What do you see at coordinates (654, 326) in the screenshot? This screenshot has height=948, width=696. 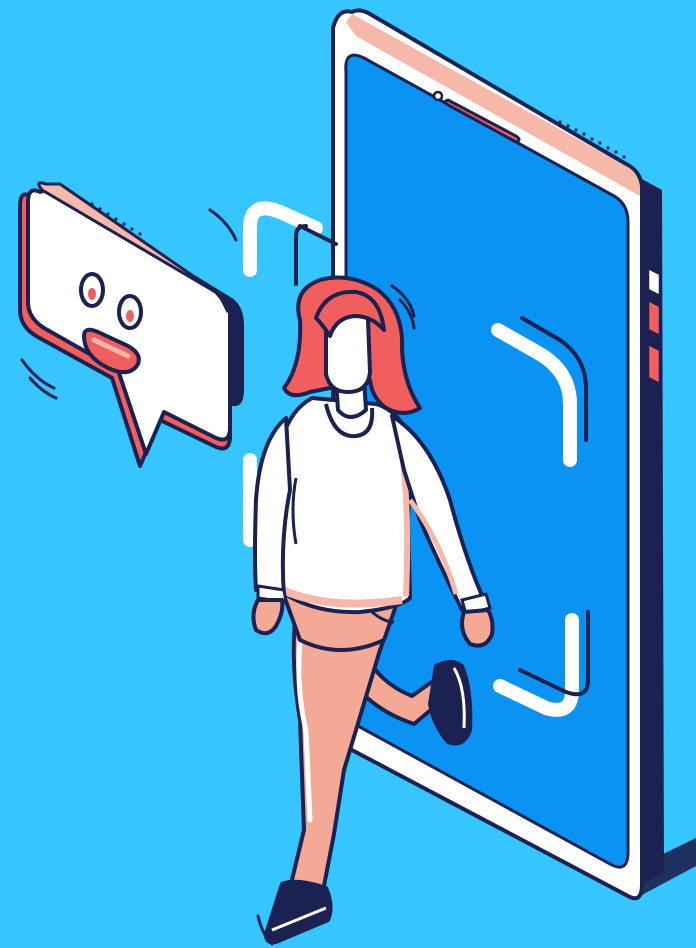 I see `phone-side-buttons` at bounding box center [654, 326].